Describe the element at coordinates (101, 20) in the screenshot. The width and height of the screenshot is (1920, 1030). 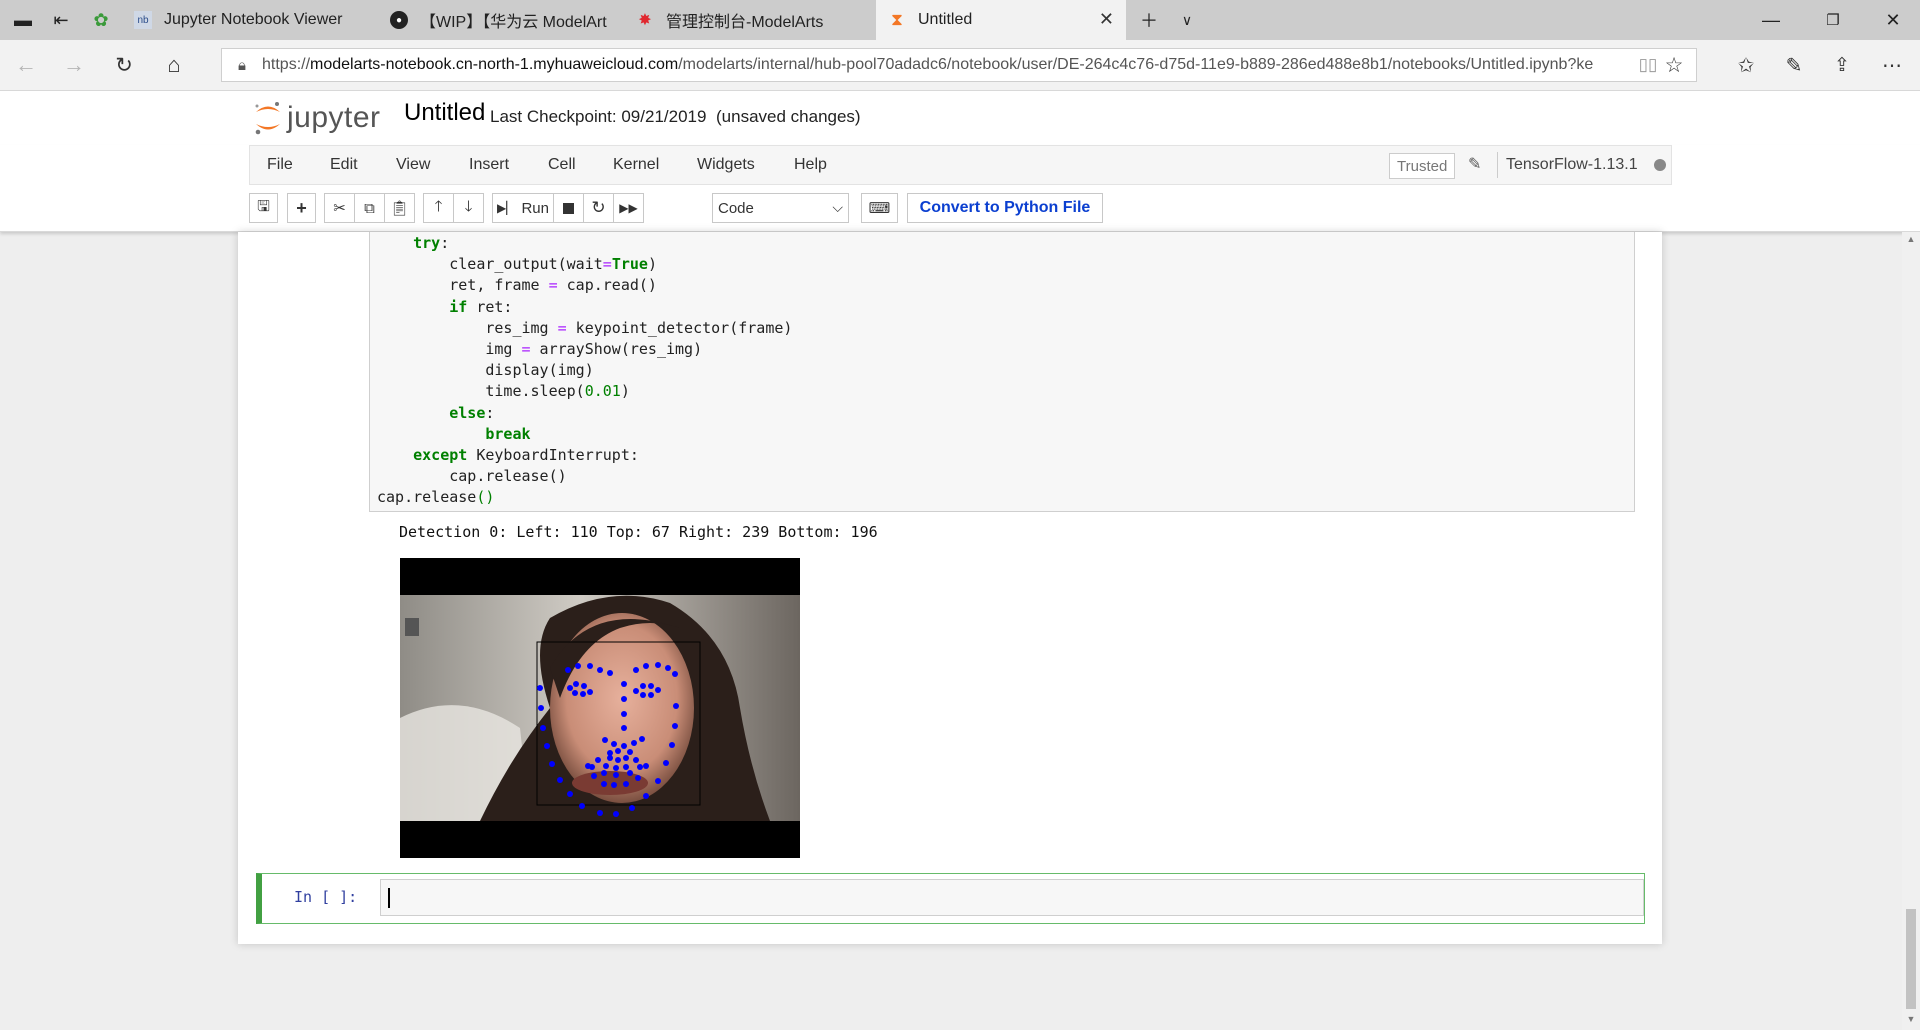
I see `extension-icon: ✿` at that location.